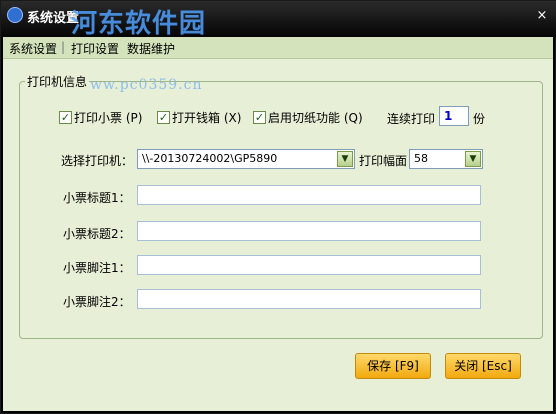  What do you see at coordinates (97, 234) in the screenshot?
I see `receipt-title-2-label: 小票标题2：` at bounding box center [97, 234].